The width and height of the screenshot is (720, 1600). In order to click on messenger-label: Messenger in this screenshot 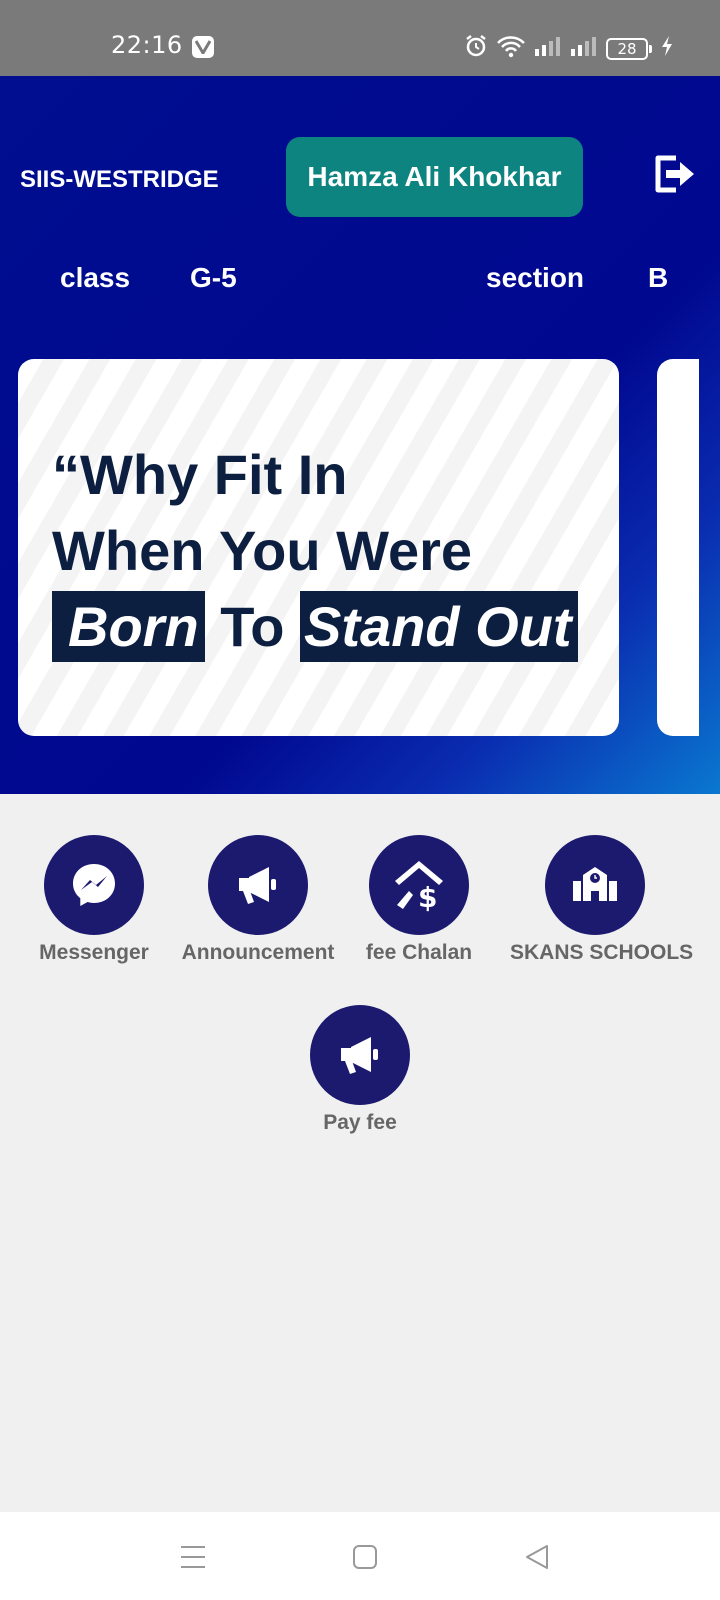, I will do `click(94, 952)`.